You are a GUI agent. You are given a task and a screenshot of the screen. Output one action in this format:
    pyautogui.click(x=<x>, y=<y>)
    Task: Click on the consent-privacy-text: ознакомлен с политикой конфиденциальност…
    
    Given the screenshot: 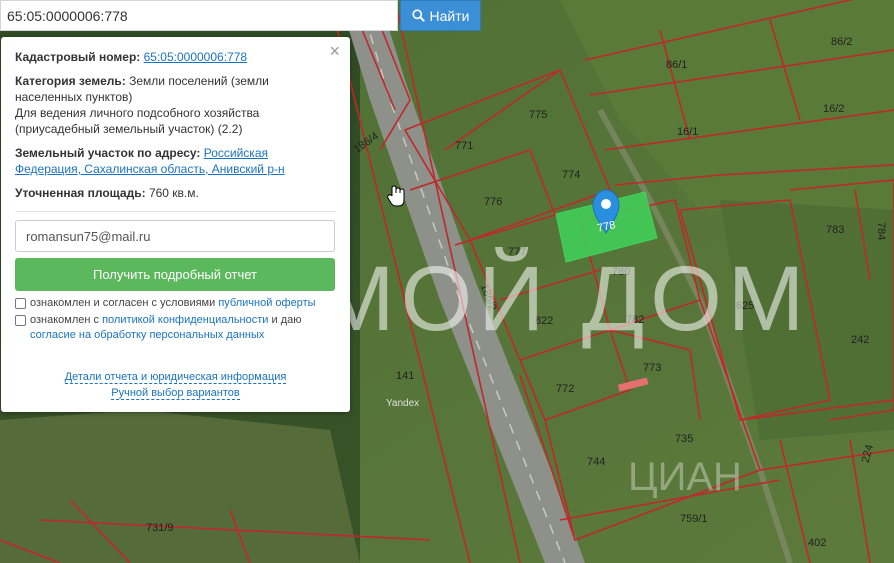 What is the action you would take?
    pyautogui.click(x=183, y=328)
    